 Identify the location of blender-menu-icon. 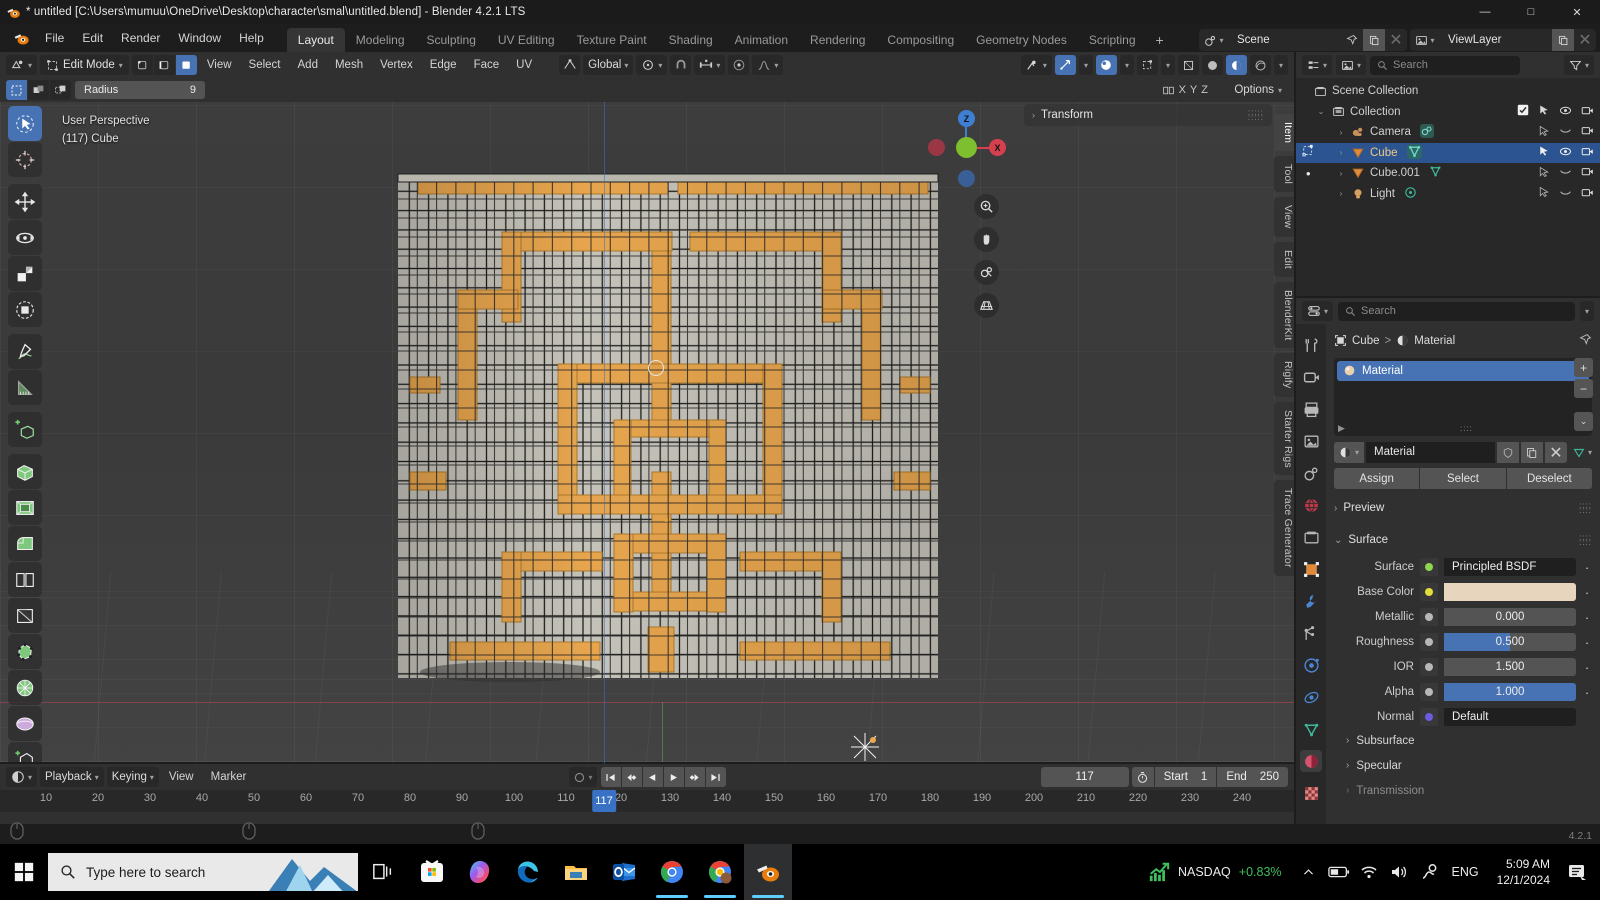
(21, 38).